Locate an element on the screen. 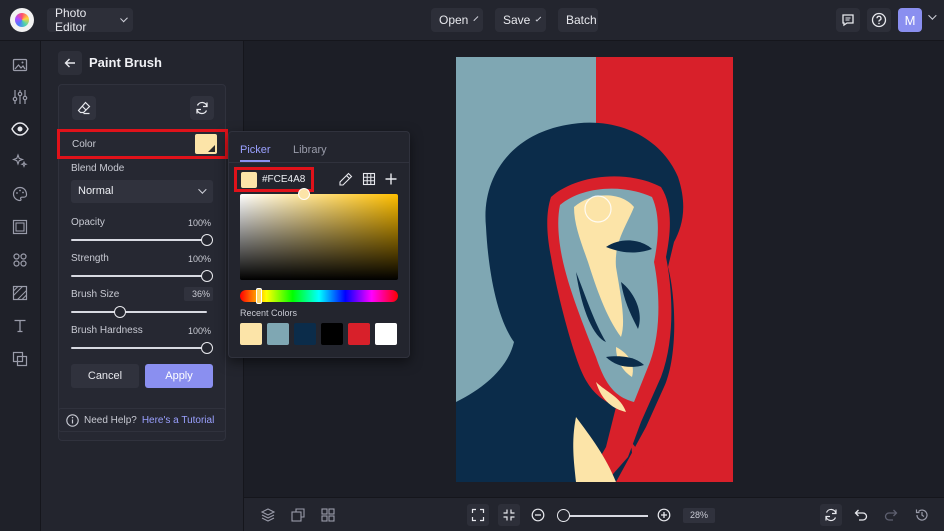 The image size is (944, 531). brush-hardness-slider-knob is located at coordinates (207, 348).